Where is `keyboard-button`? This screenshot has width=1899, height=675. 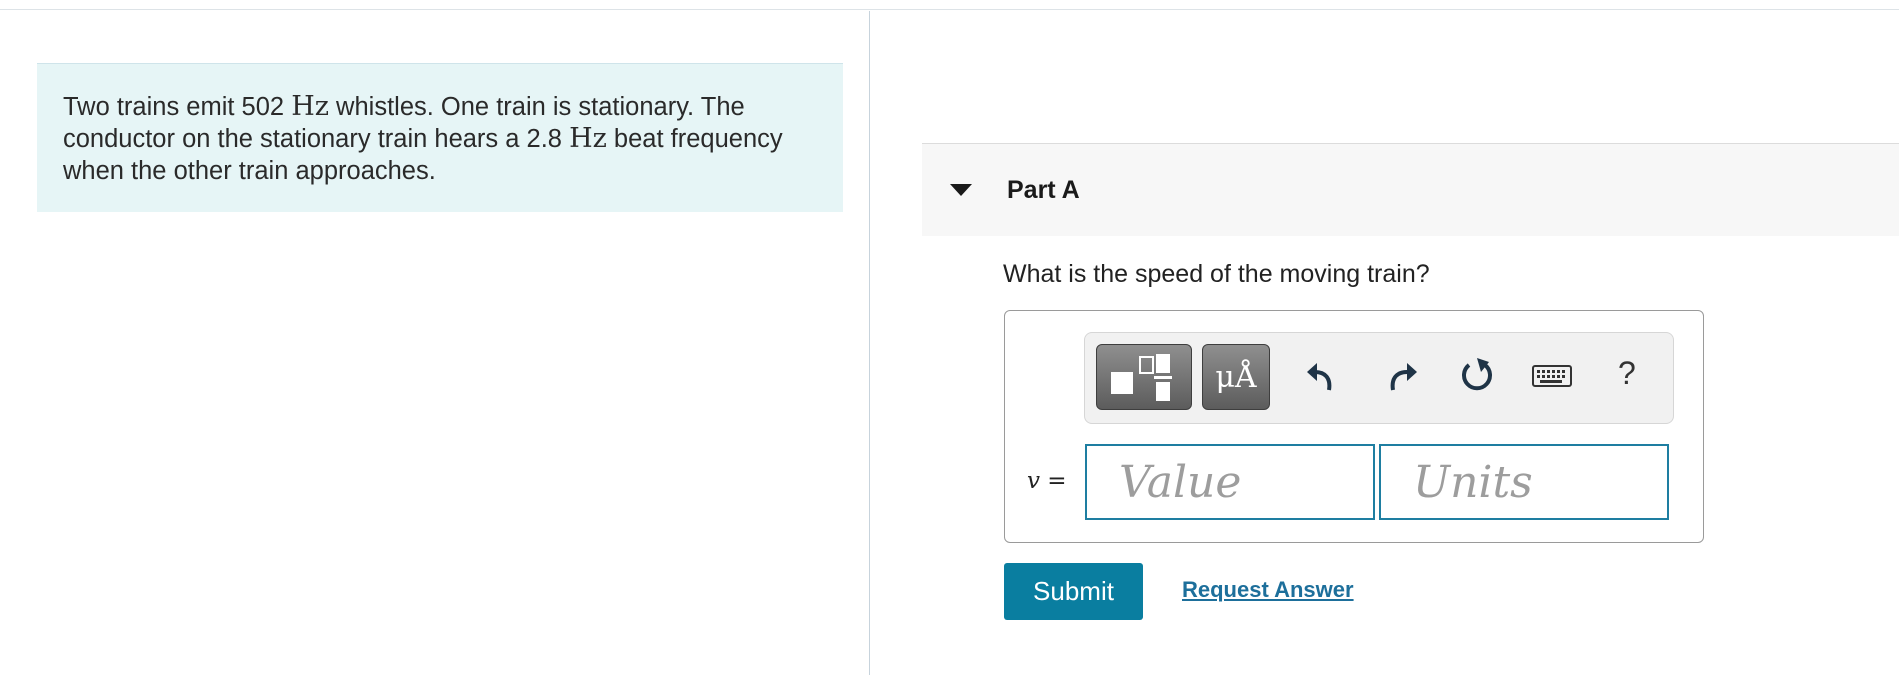
keyboard-button is located at coordinates (1552, 376).